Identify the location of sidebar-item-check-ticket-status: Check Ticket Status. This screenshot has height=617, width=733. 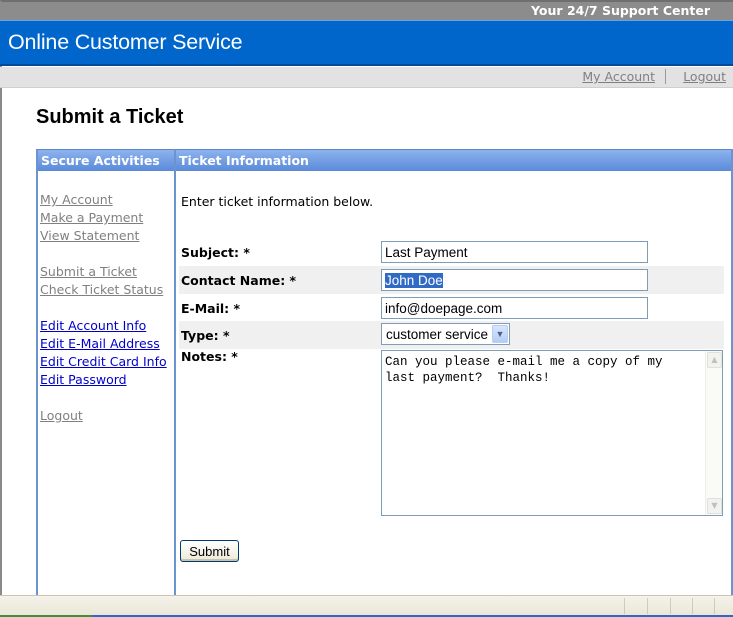
(101, 289).